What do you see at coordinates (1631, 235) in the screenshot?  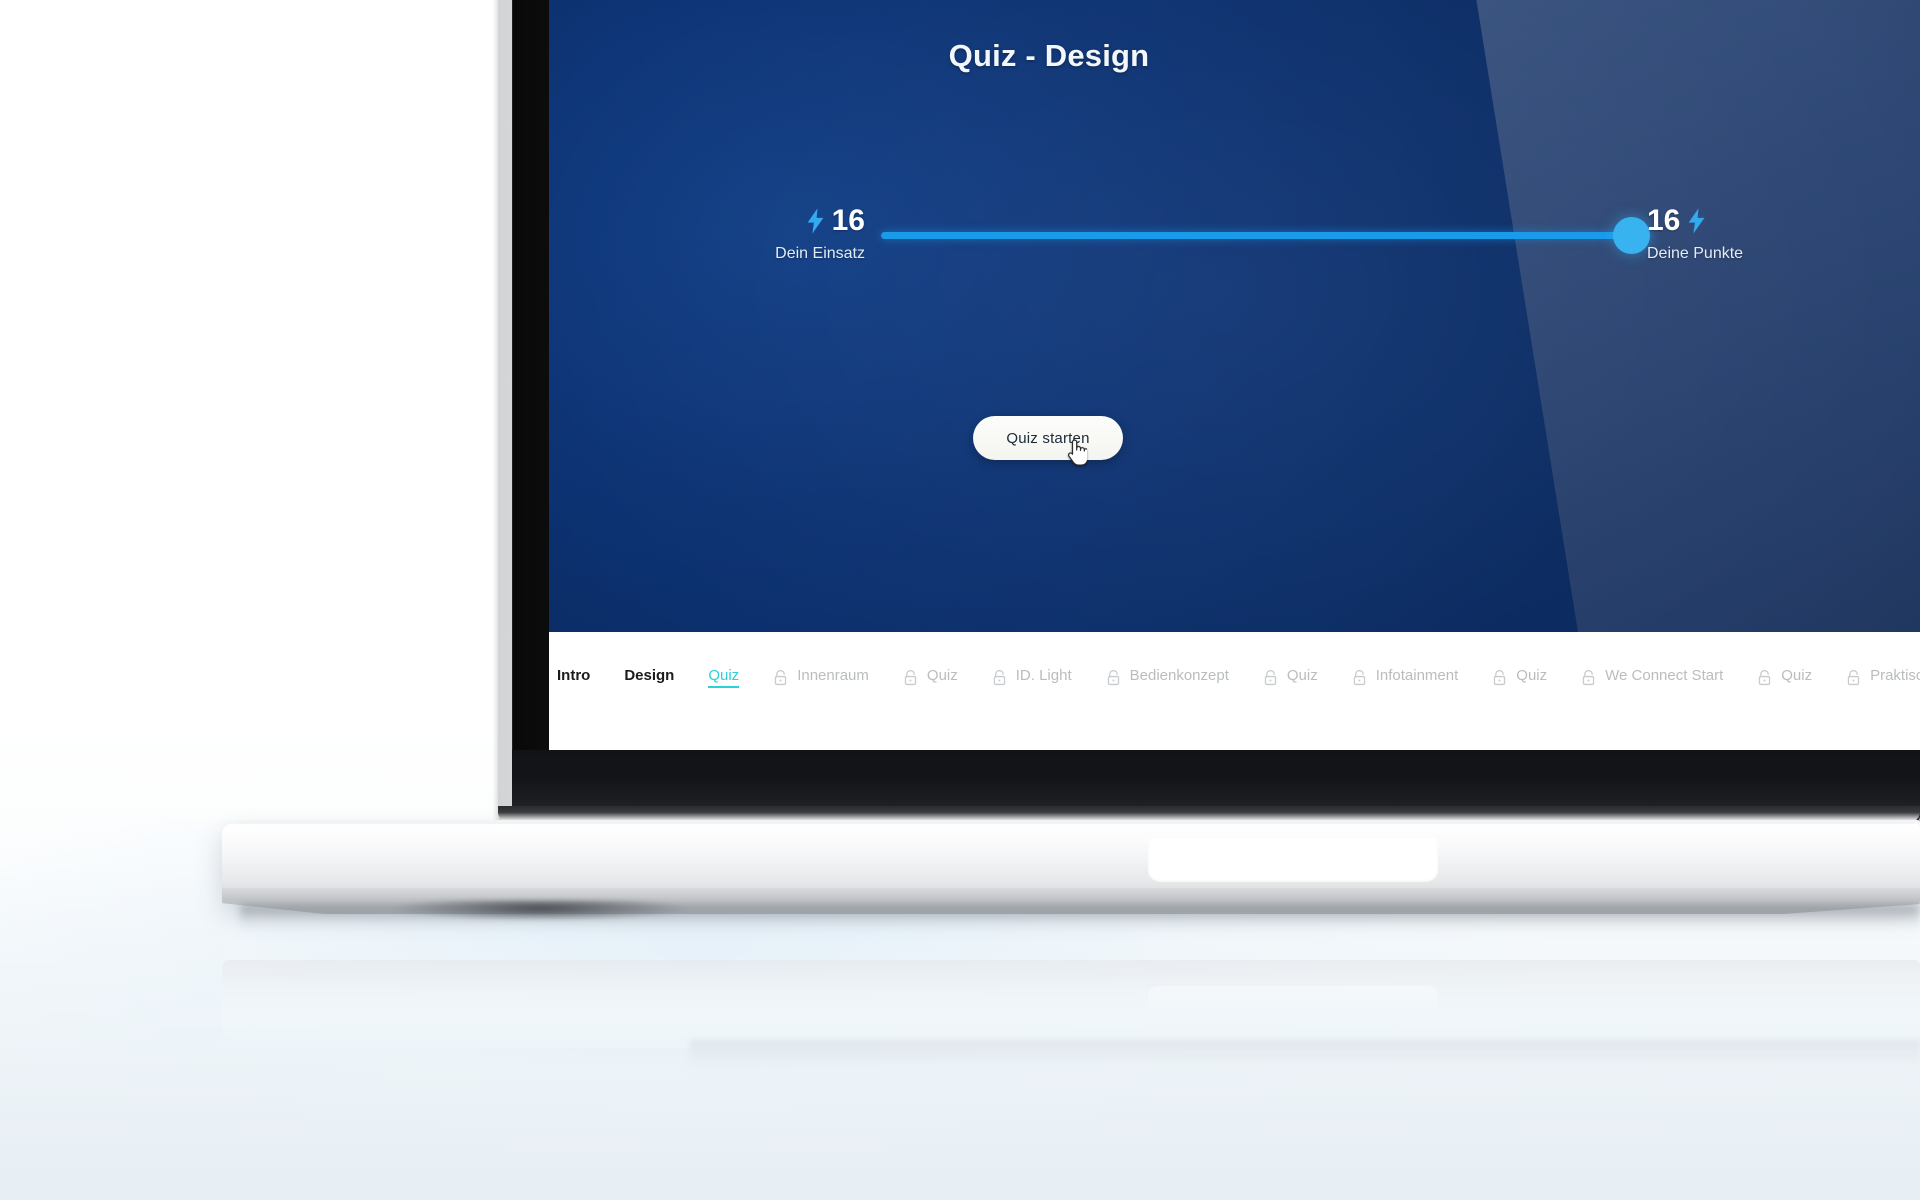 I see `score-slider-knob` at bounding box center [1631, 235].